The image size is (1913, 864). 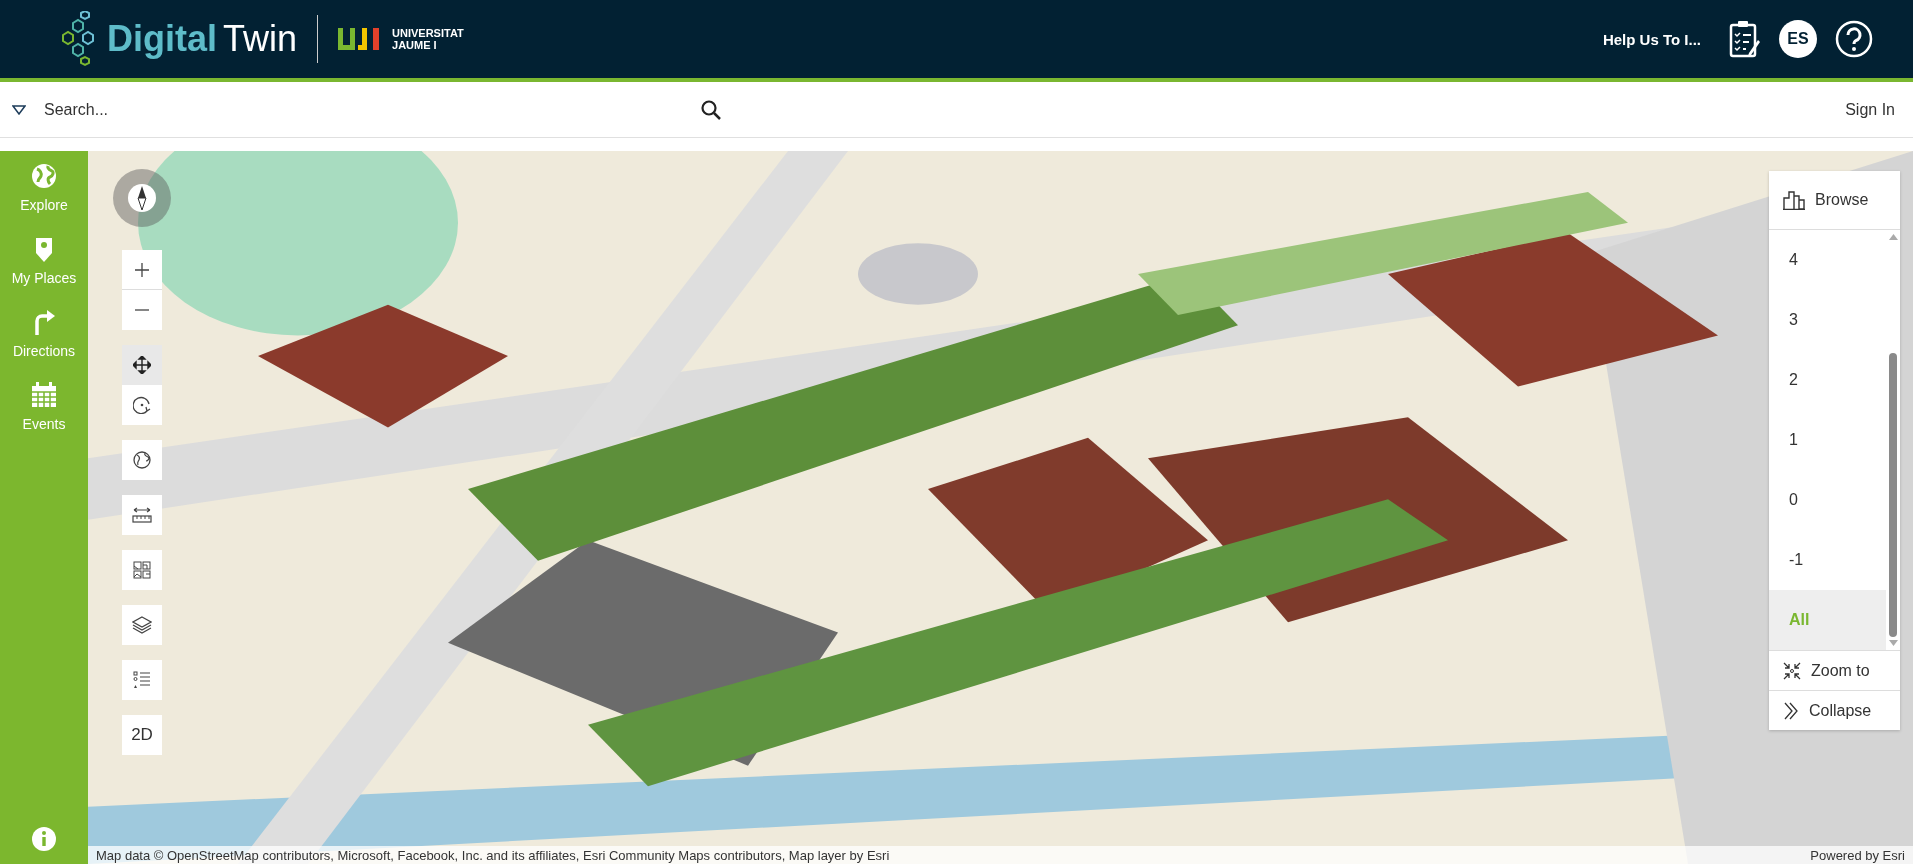 I want to click on clipboard-icon, so click(x=1745, y=39).